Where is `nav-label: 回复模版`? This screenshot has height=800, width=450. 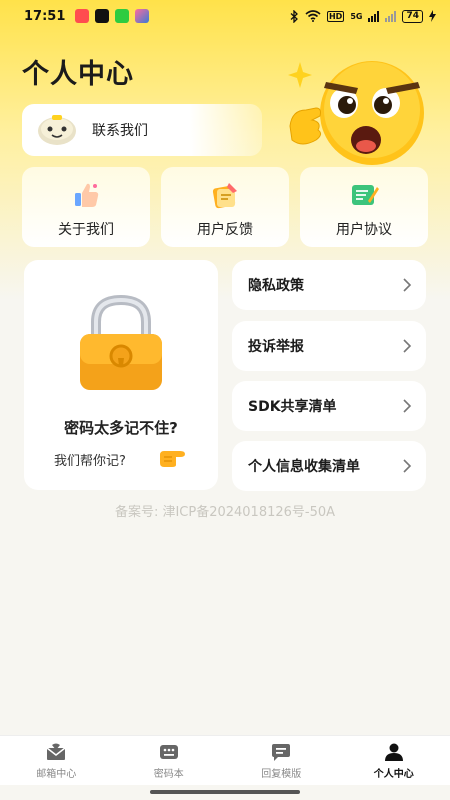 nav-label: 回复模版 is located at coordinates (281, 774).